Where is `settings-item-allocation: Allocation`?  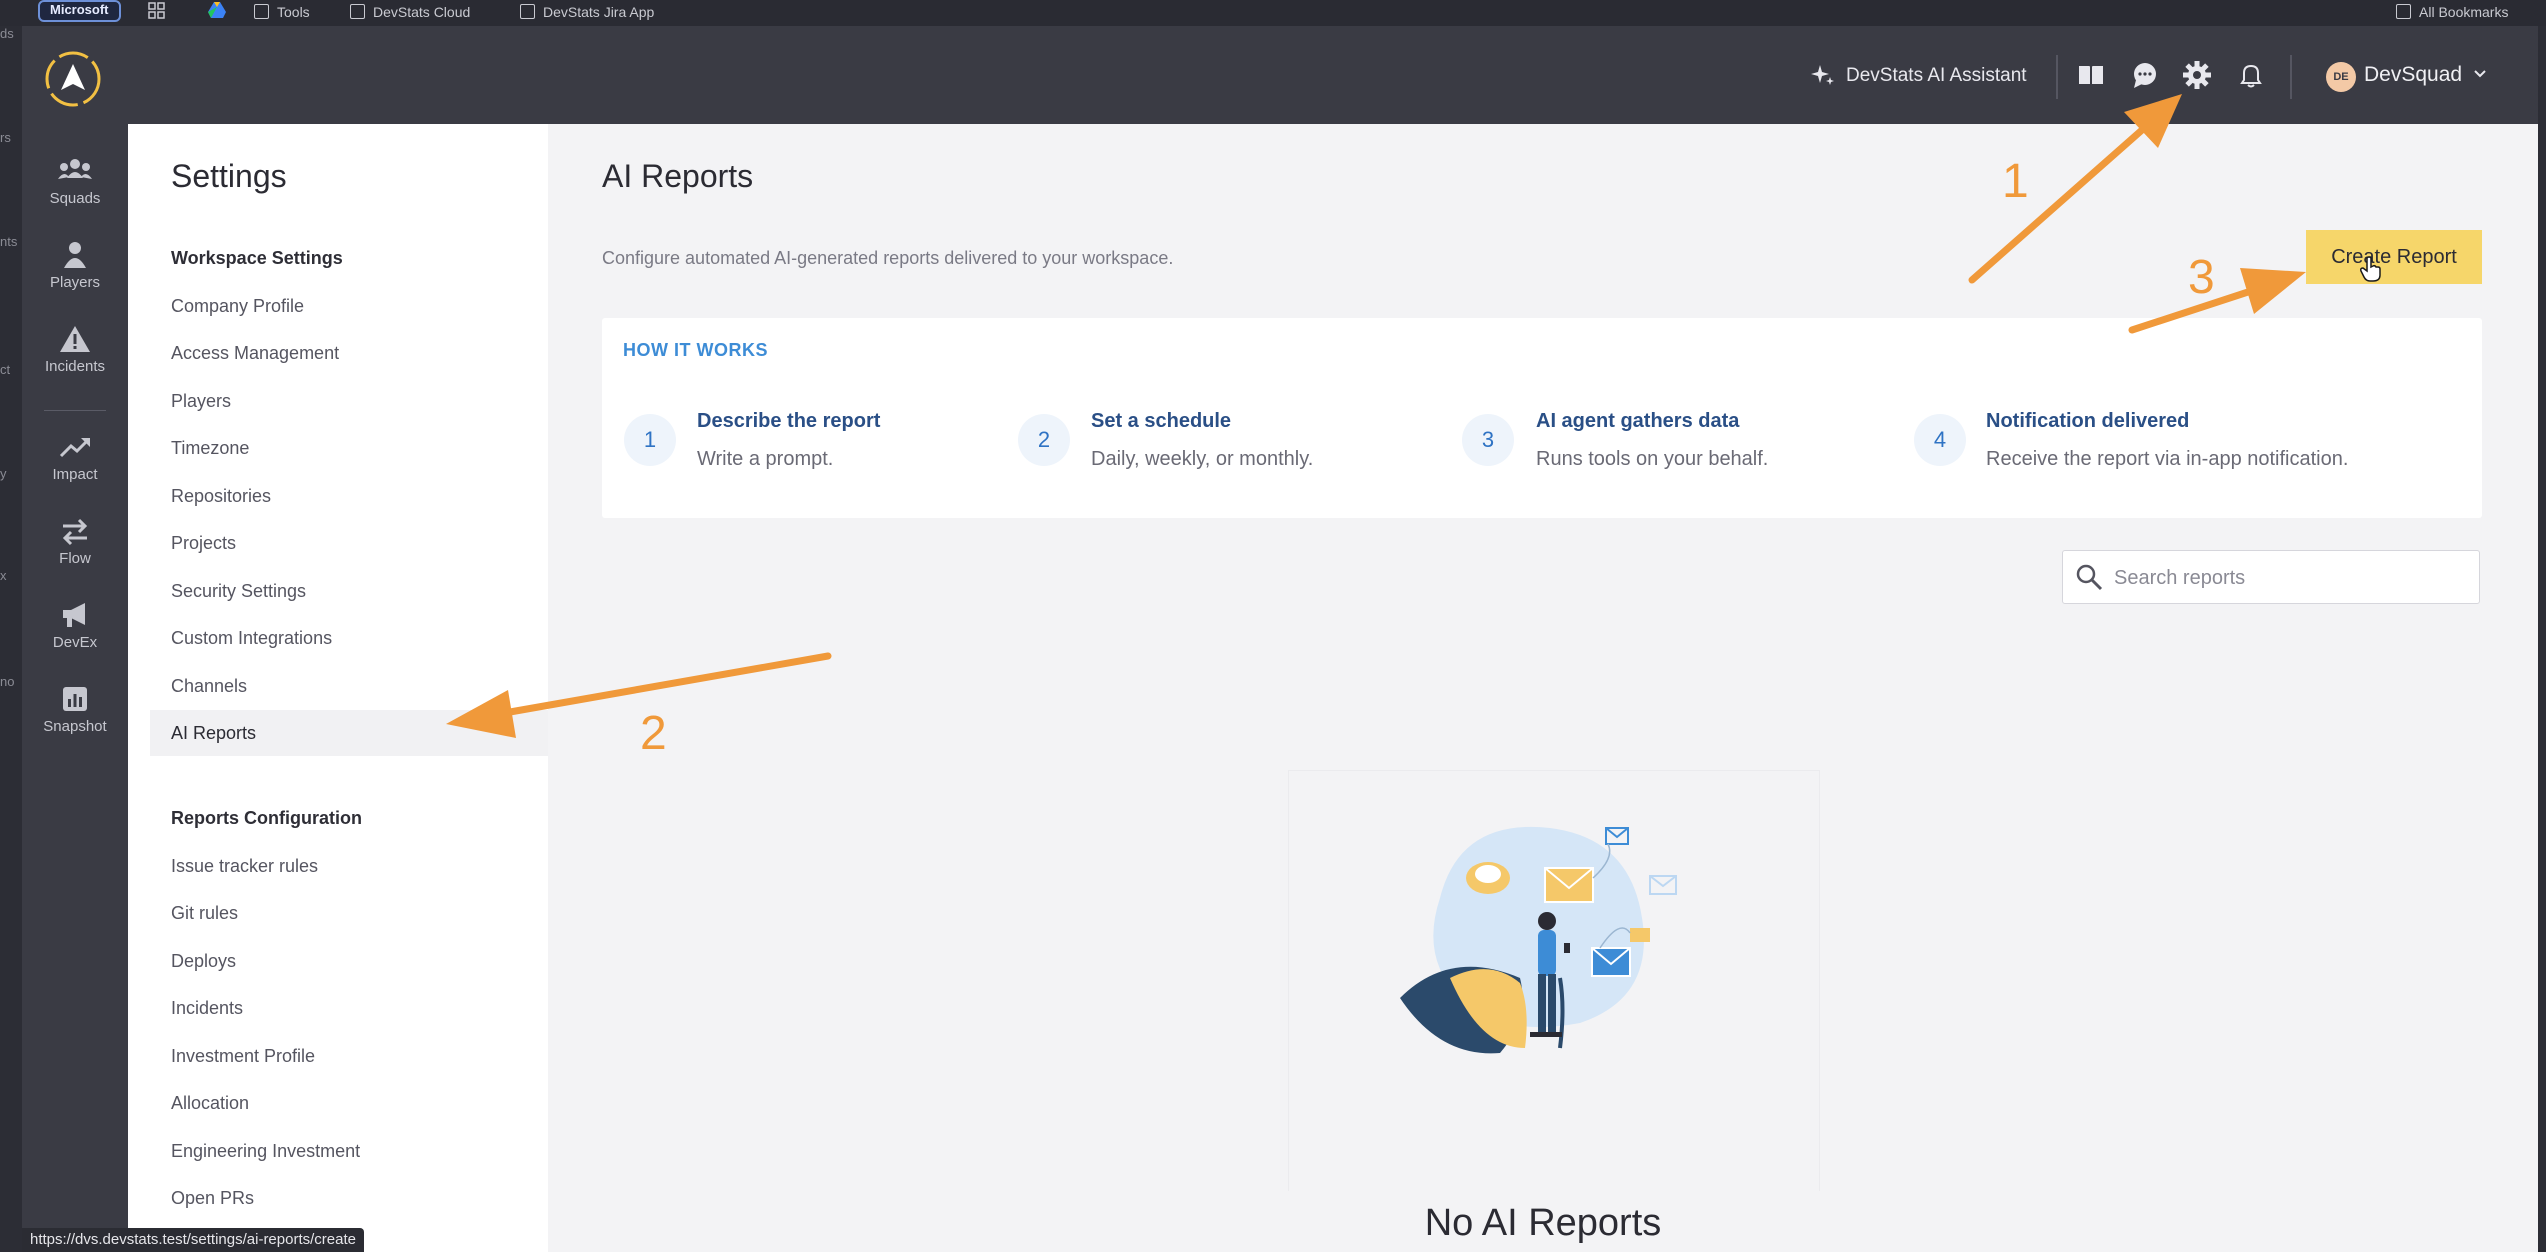 settings-item-allocation: Allocation is located at coordinates (210, 1103).